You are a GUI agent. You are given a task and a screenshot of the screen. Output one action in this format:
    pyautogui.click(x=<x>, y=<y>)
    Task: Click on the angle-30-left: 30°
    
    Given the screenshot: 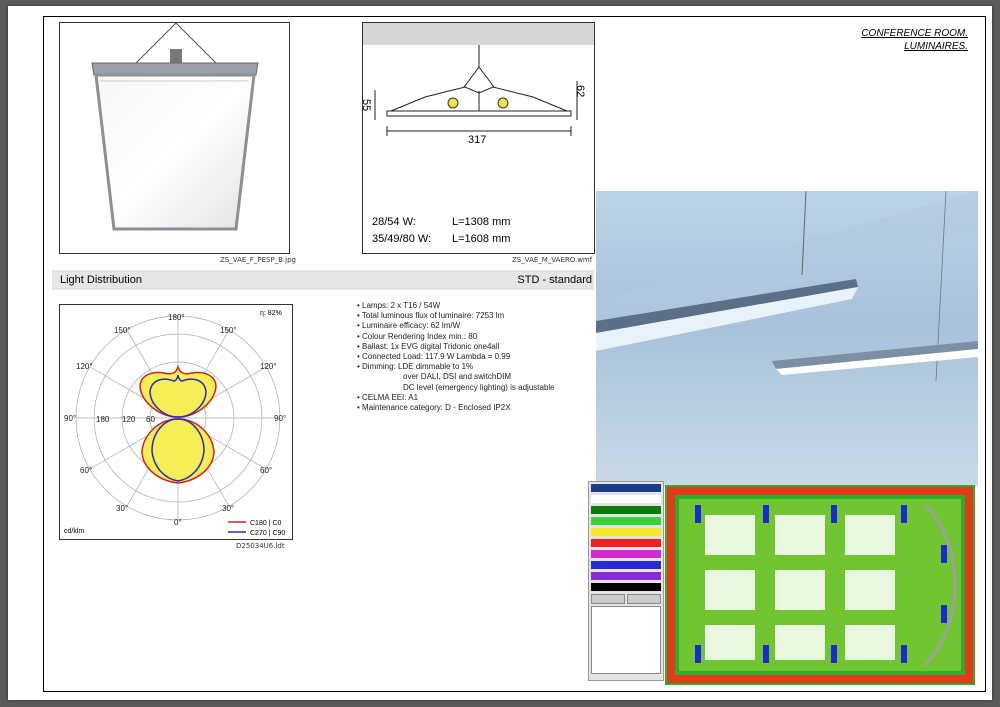 What is the action you would take?
    pyautogui.click(x=122, y=508)
    